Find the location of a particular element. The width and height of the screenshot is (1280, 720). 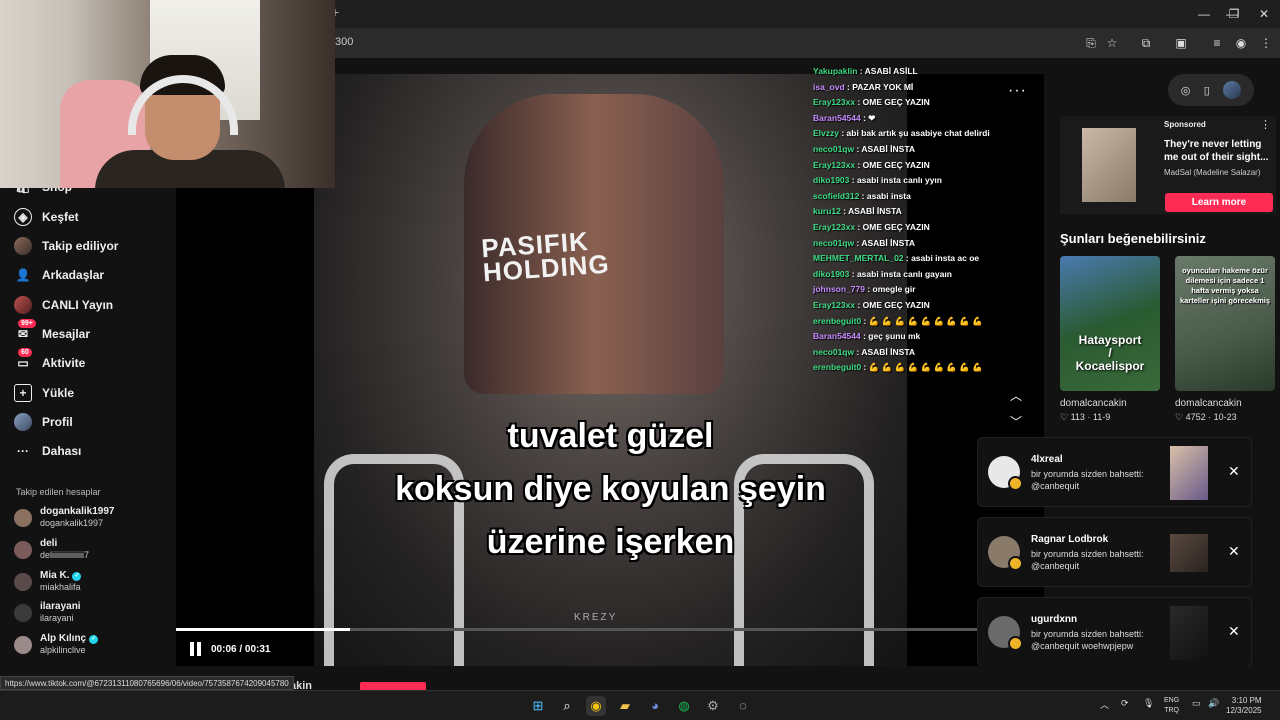

next-video-button: ﹀ is located at coordinates (1016, 421).